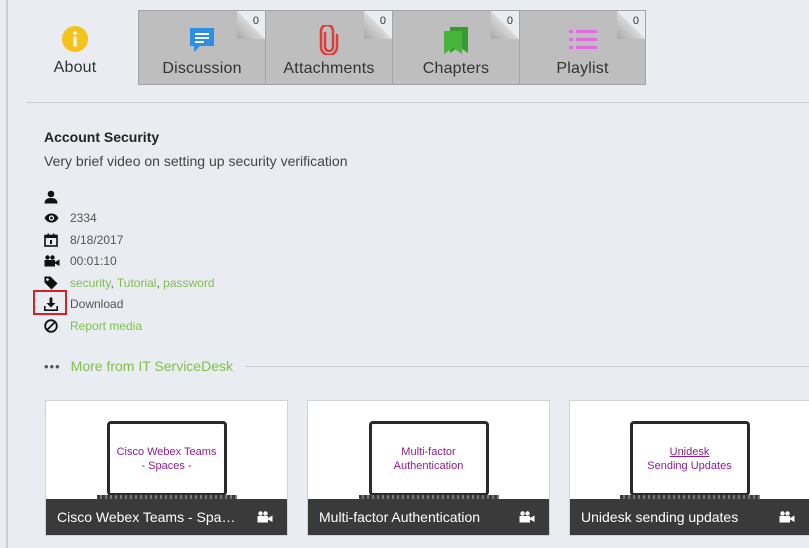 This screenshot has height=548, width=809. I want to click on card-title: Multi-factor Authentication, so click(400, 517).